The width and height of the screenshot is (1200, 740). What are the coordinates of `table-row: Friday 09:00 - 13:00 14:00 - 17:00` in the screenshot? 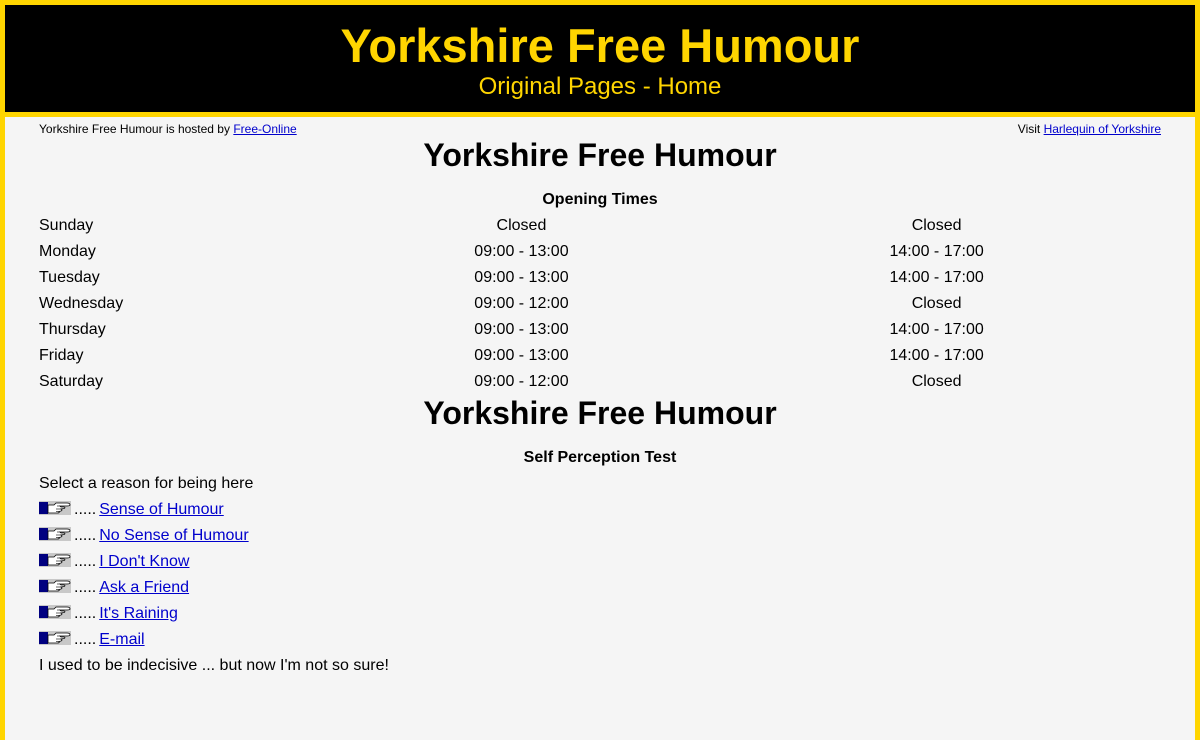 It's located at (600, 356).